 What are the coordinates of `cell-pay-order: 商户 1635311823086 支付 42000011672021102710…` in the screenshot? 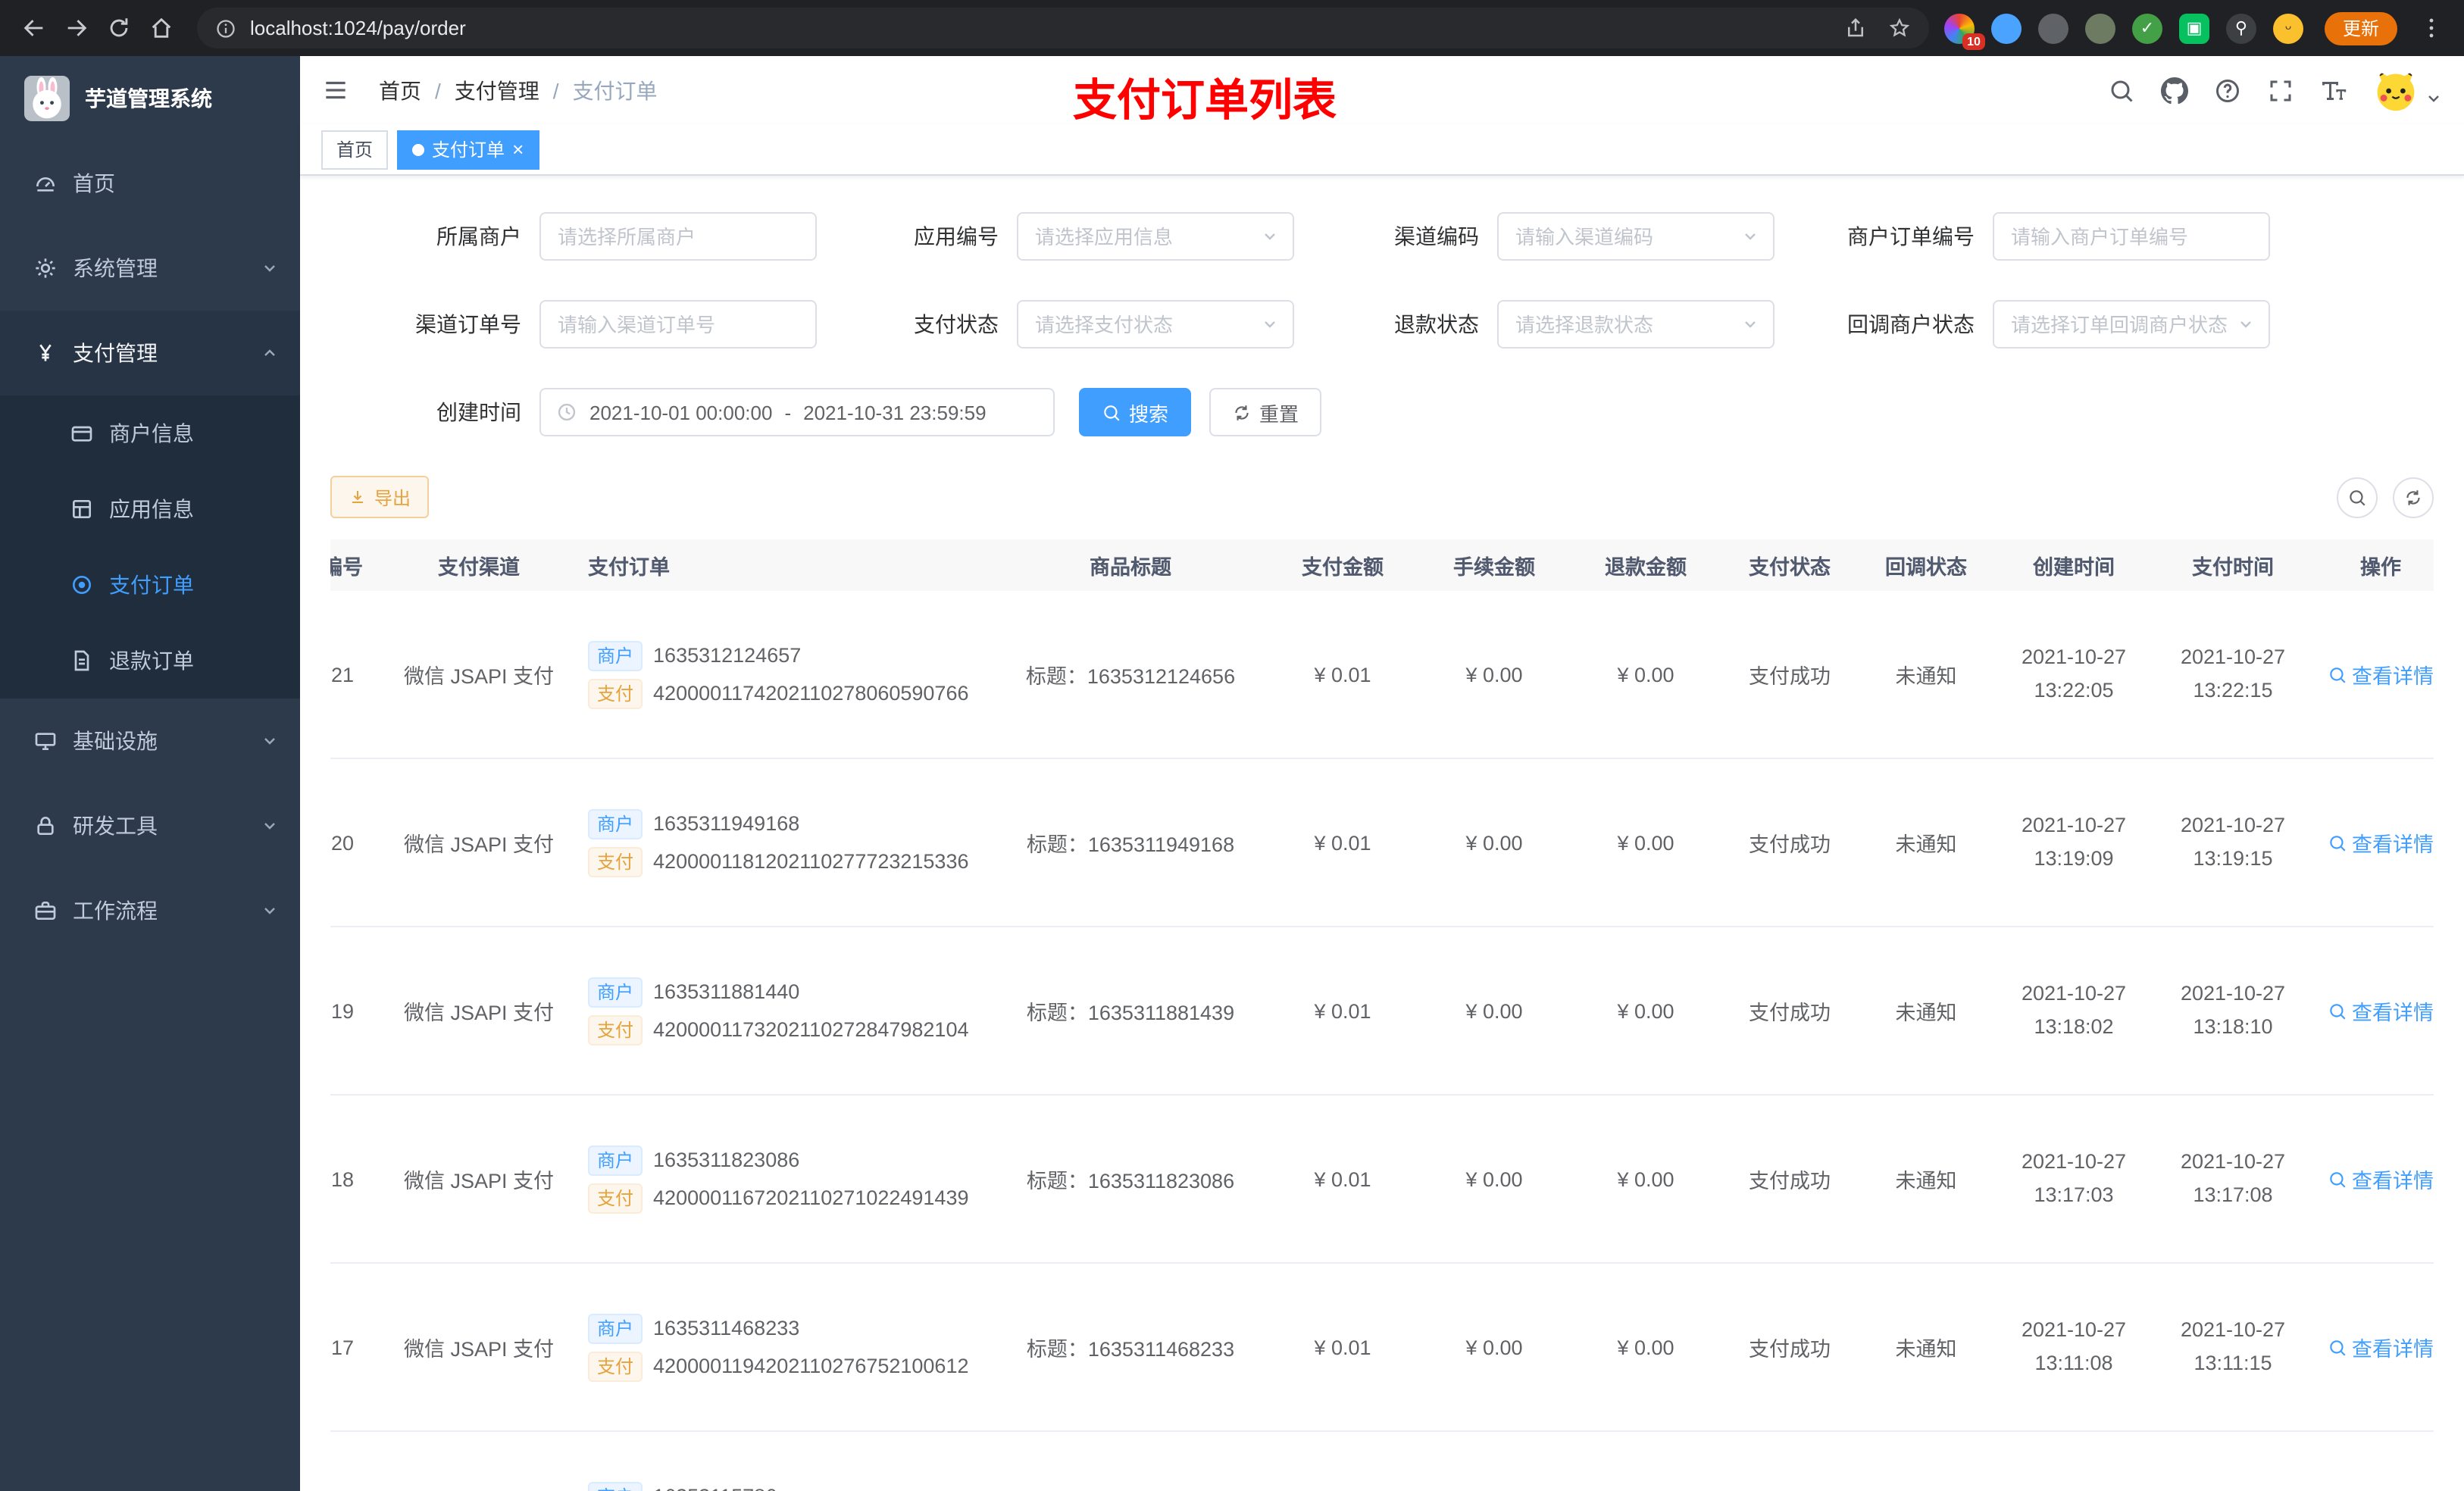 It's located at (782, 1179).